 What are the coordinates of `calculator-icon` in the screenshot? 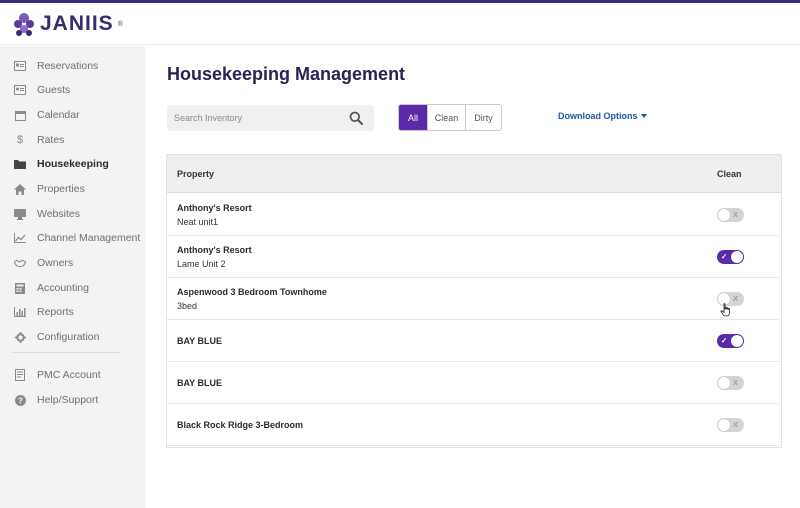 It's located at (20, 288).